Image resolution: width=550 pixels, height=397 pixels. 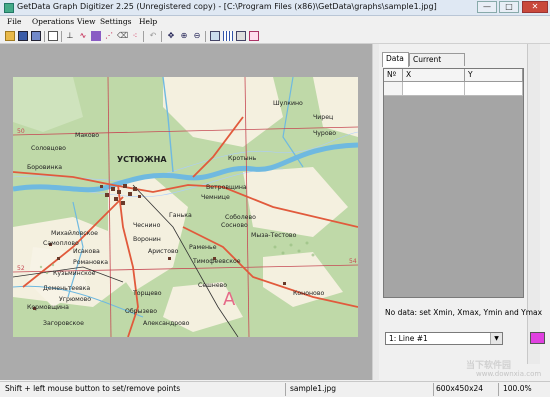 I want to click on data-table: Nº X Y, so click(x=453, y=183).